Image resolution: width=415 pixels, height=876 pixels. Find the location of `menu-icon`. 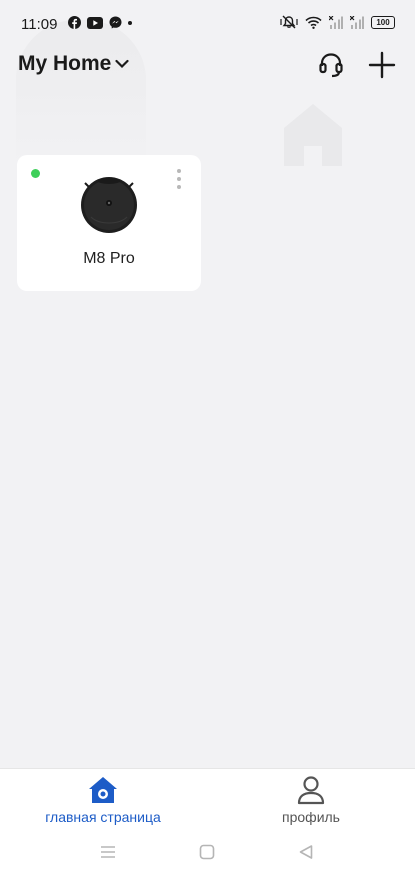

menu-icon is located at coordinates (108, 852).